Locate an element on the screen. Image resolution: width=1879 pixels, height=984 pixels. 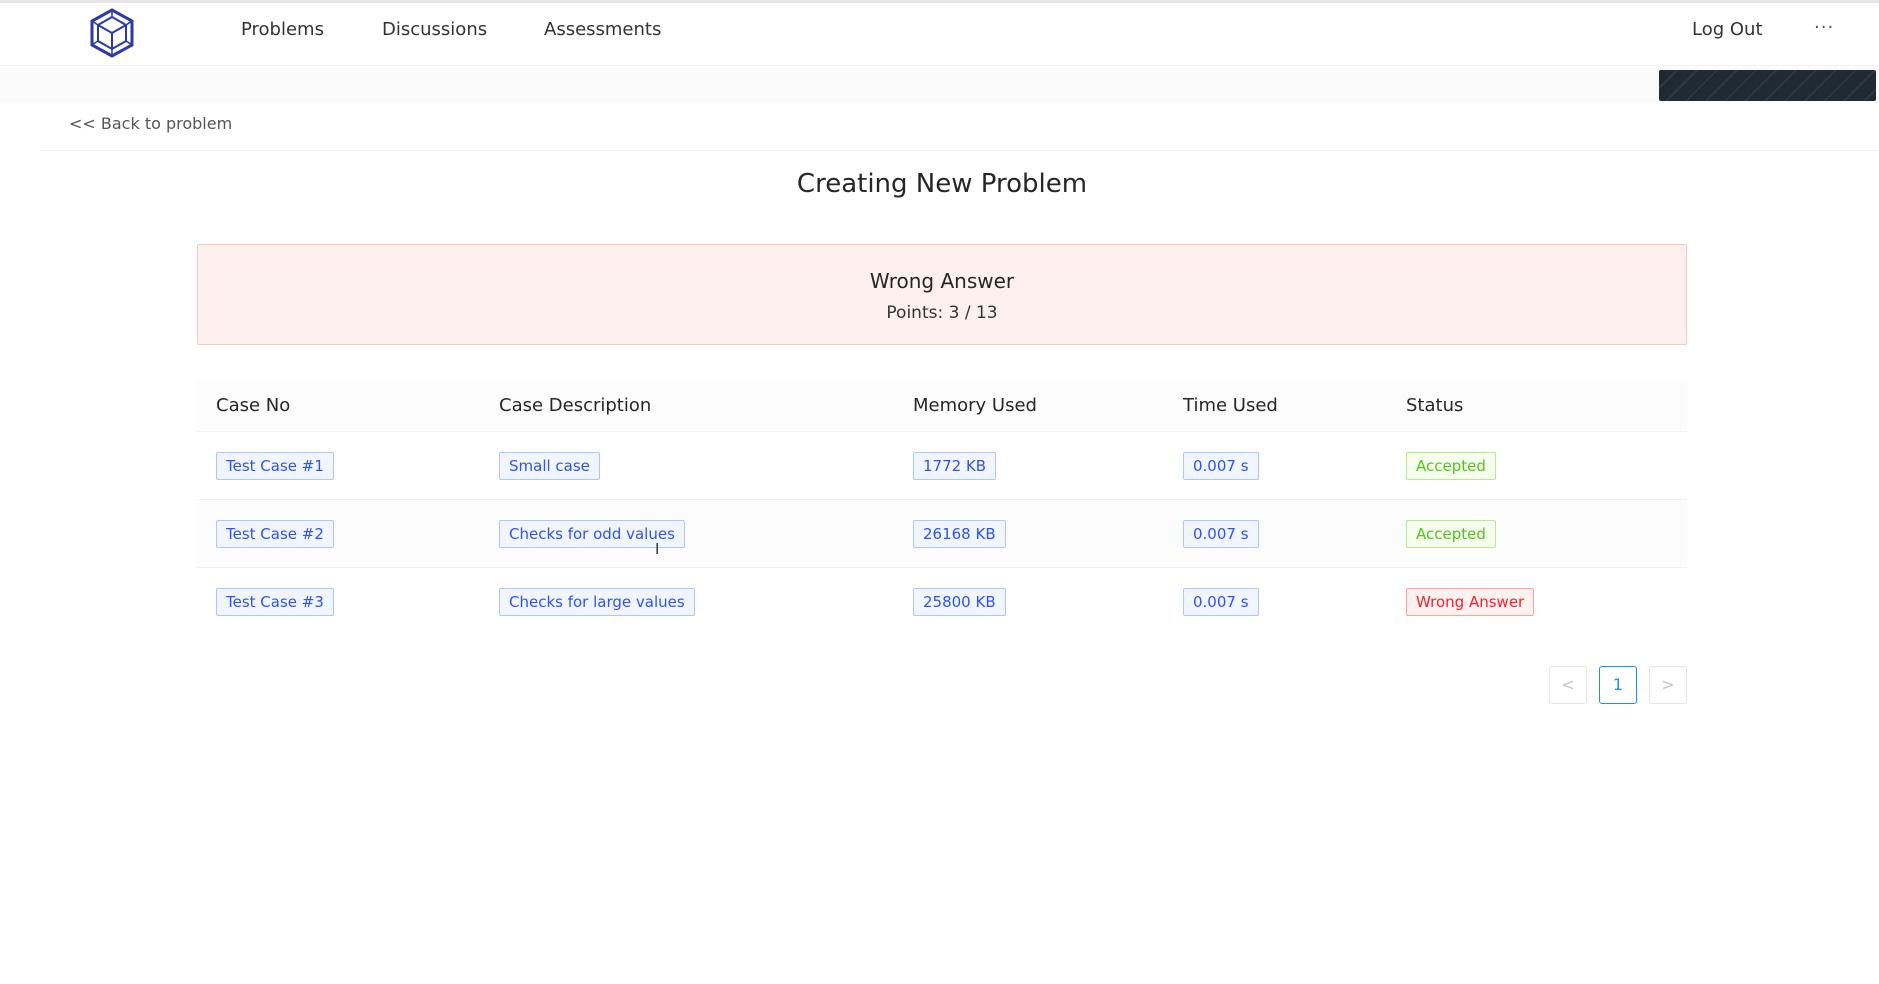
memory-used-tag: 1772 KB is located at coordinates (955, 466).